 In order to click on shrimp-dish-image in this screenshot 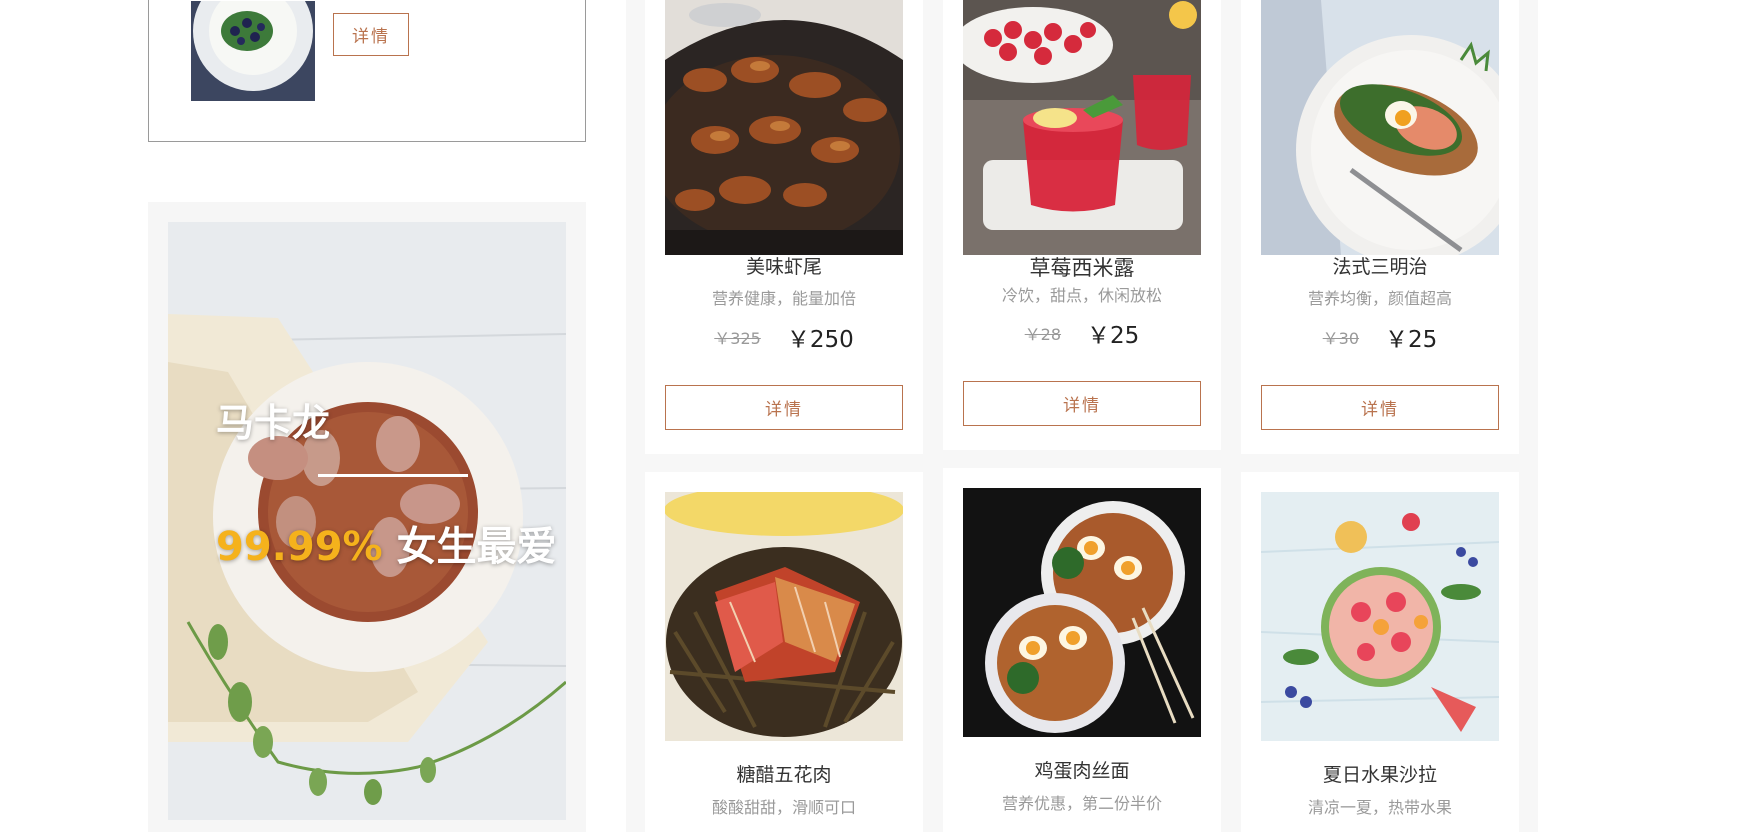, I will do `click(784, 127)`.